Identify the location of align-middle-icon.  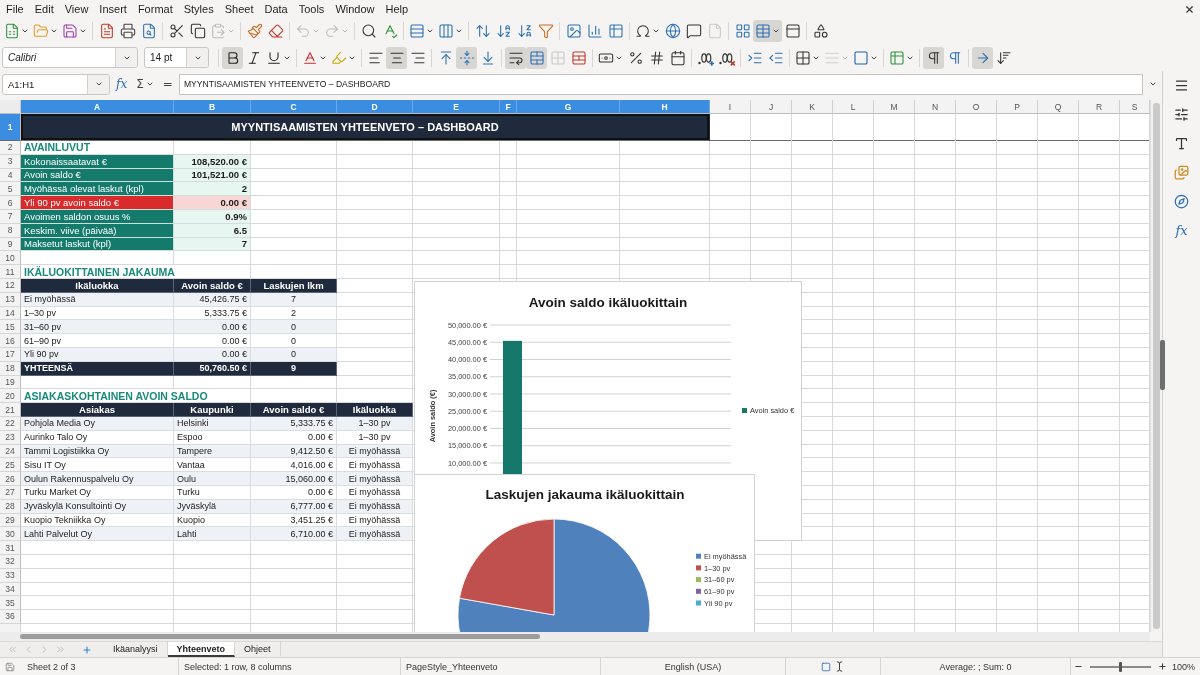
(466, 57).